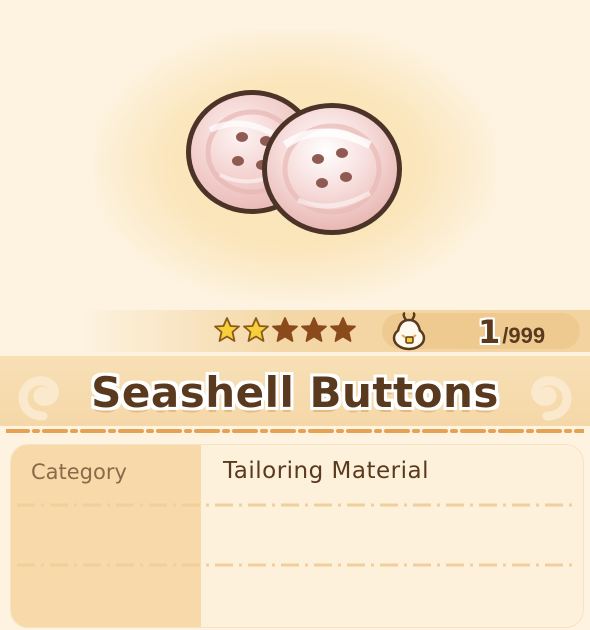 This screenshot has height=630, width=590. Describe the element at coordinates (524, 335) in the screenshot. I see `quantity-max: /999` at that location.